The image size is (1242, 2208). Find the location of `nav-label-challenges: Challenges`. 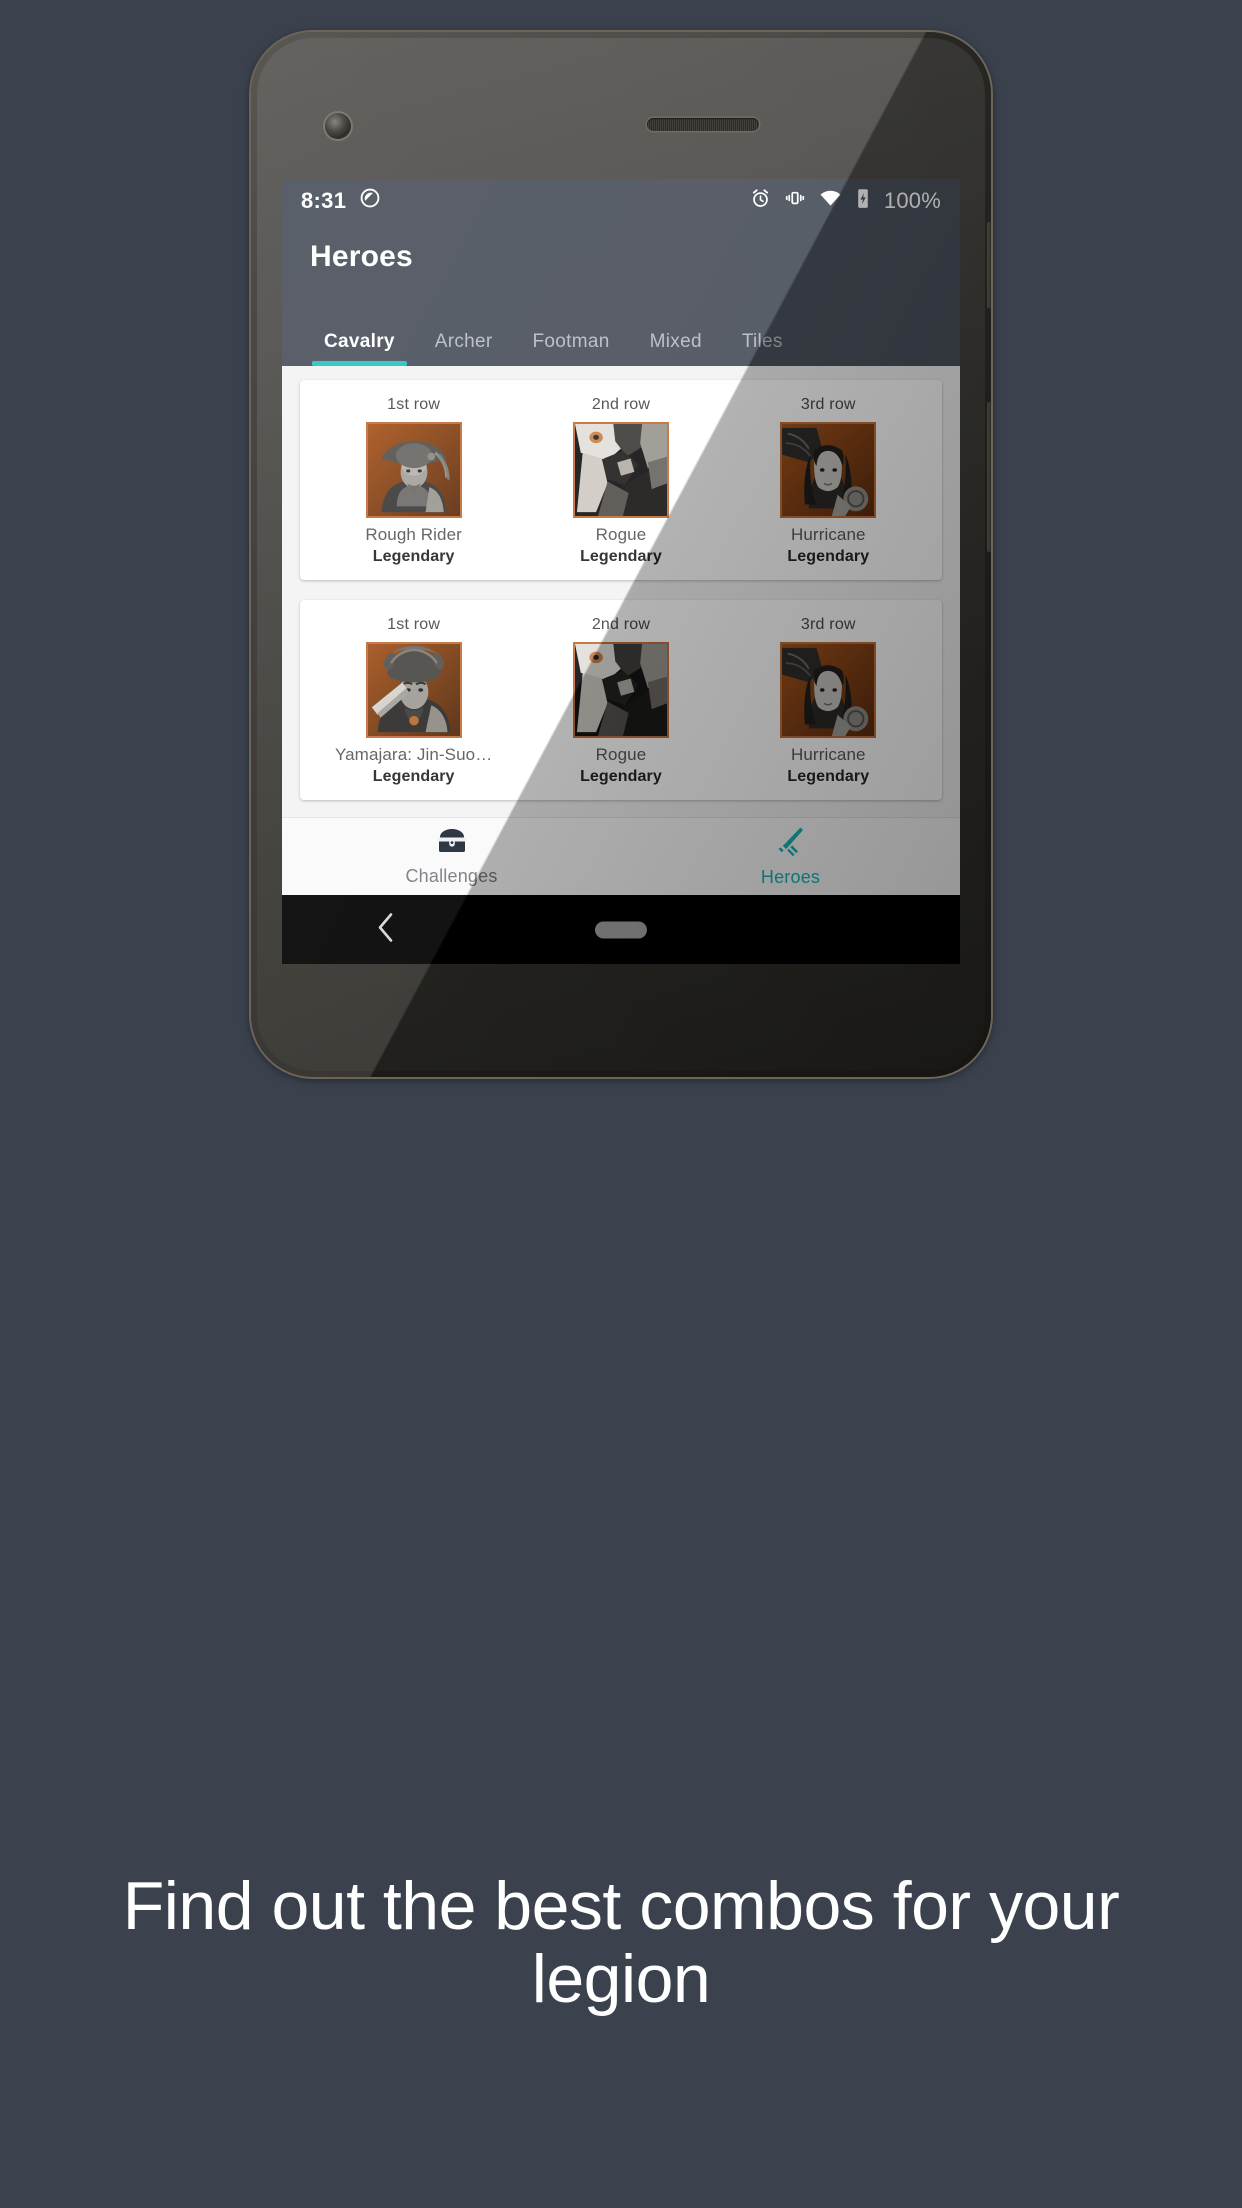

nav-label-challenges: Challenges is located at coordinates (451, 875).